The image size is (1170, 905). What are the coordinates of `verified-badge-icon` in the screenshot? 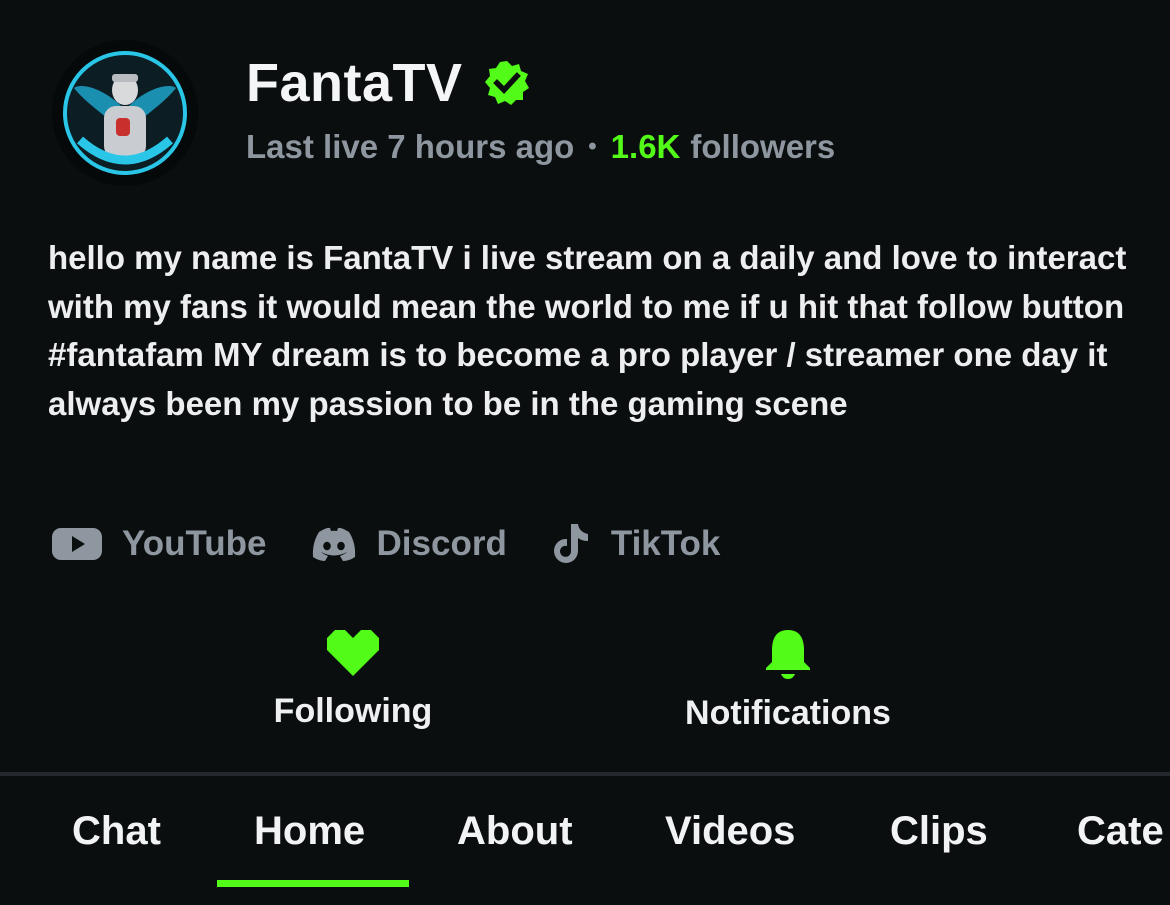 It's located at (506, 83).